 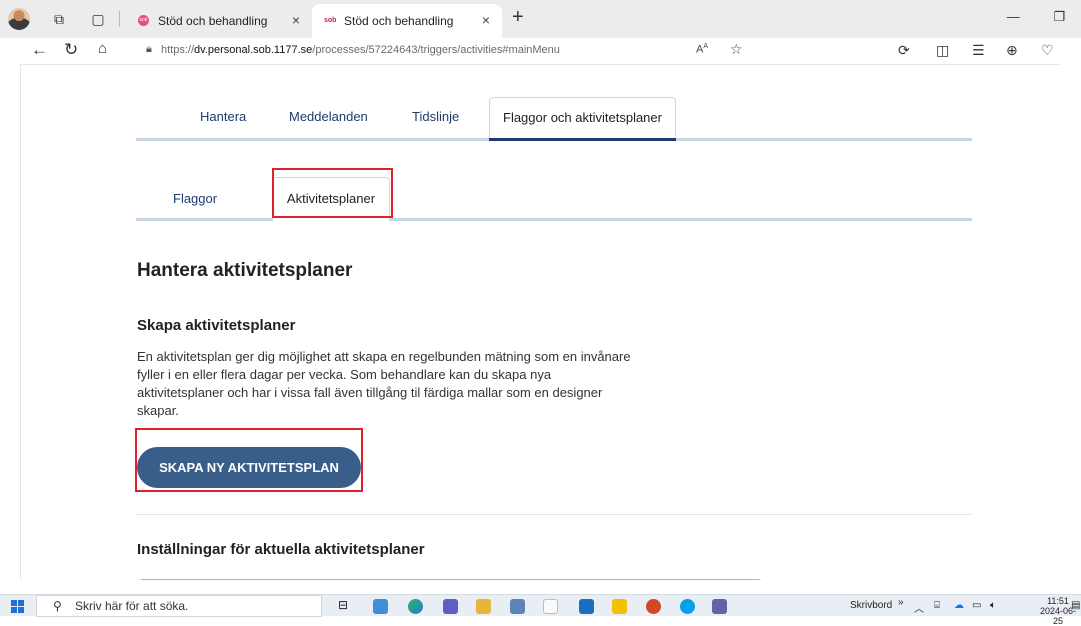 What do you see at coordinates (993, 605) in the screenshot?
I see `volume-icon: 🔈︎` at bounding box center [993, 605].